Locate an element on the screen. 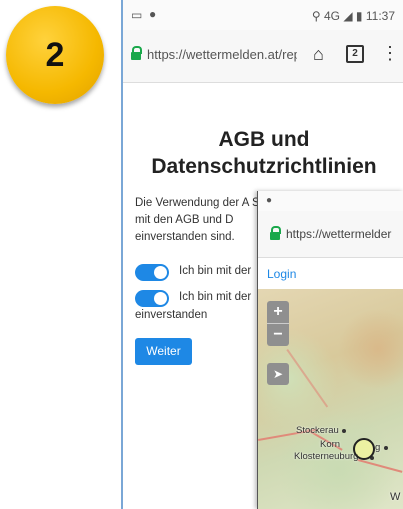 This screenshot has width=403, height=509. privacy-toggle-label: Ich bin mit der is located at coordinates (215, 297).